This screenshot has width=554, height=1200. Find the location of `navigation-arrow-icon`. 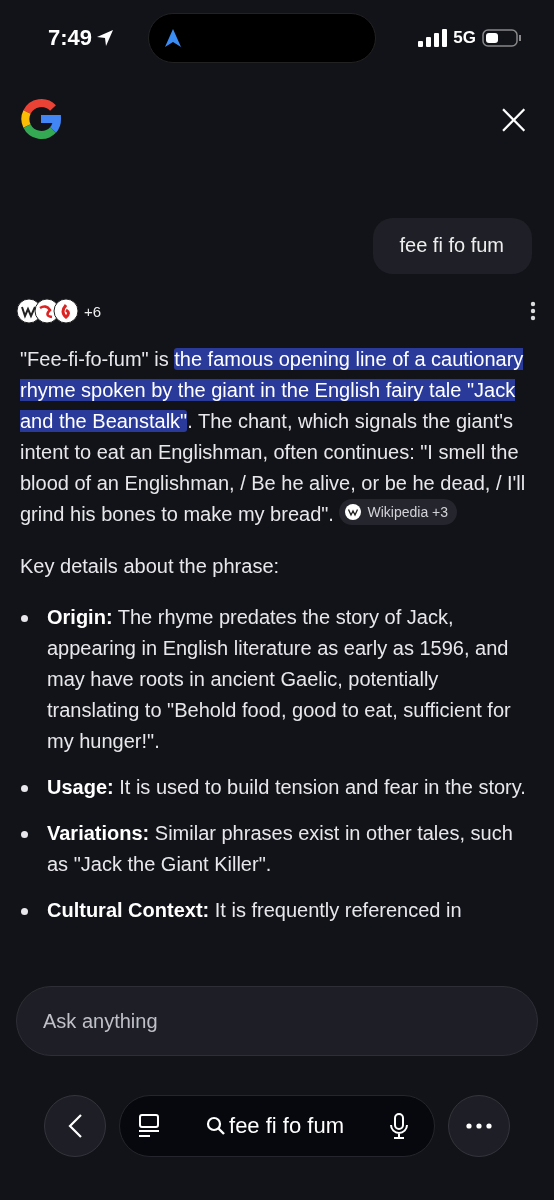

navigation-arrow-icon is located at coordinates (173, 38).